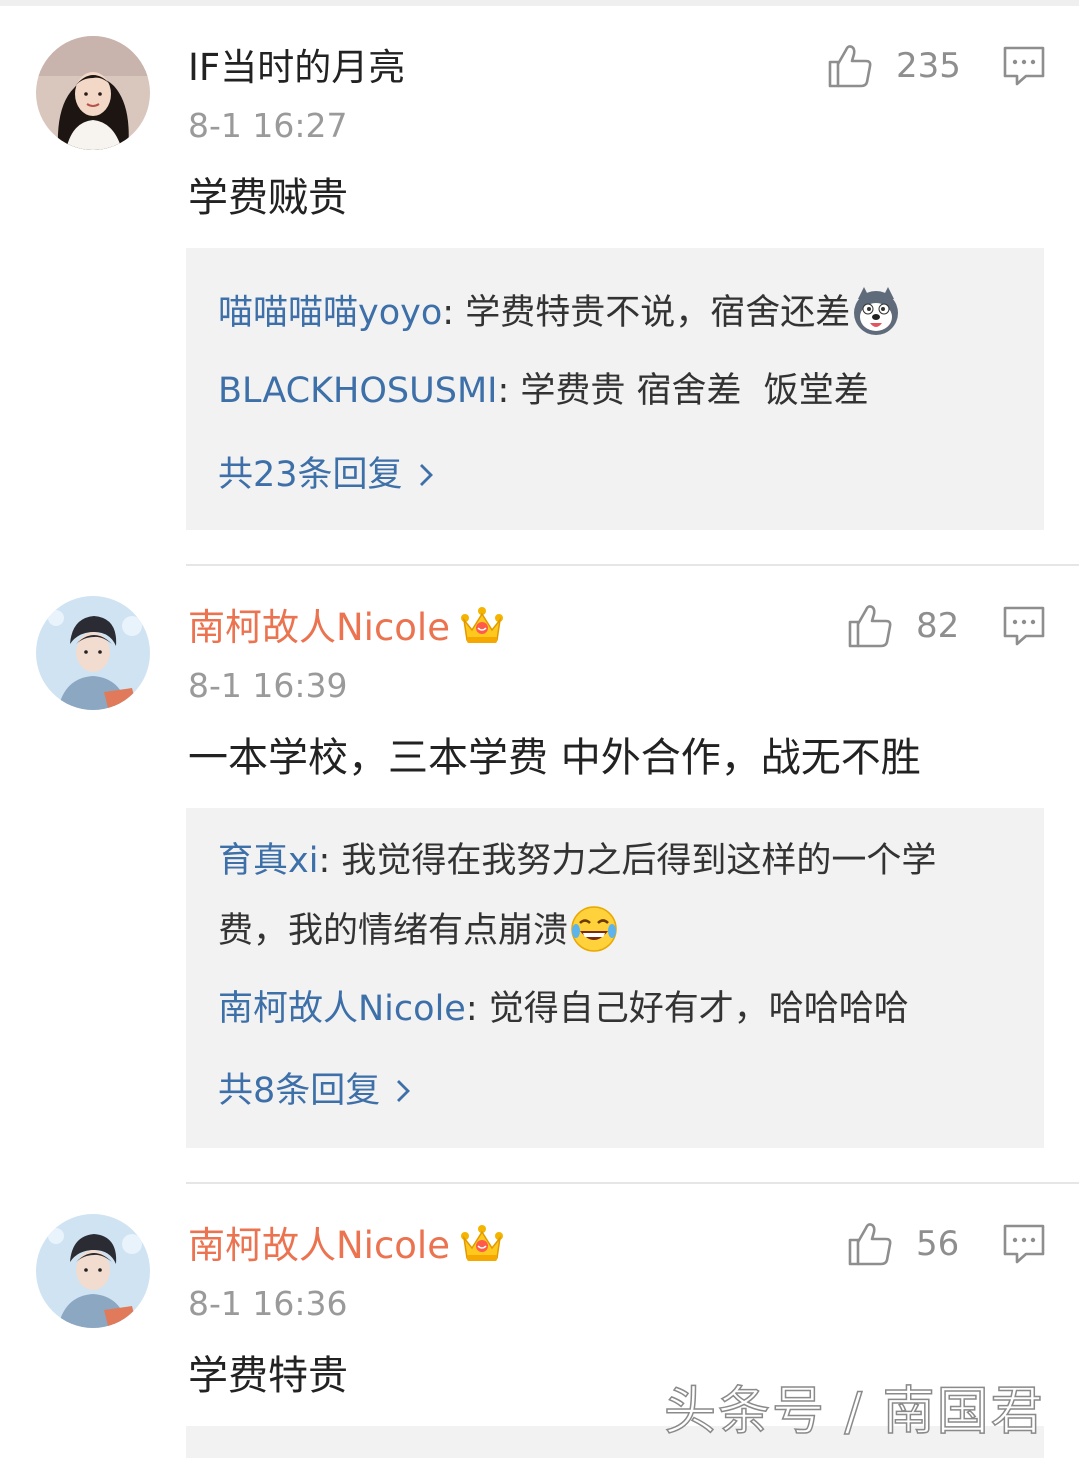  I want to click on husky-emoji-icon, so click(876, 311).